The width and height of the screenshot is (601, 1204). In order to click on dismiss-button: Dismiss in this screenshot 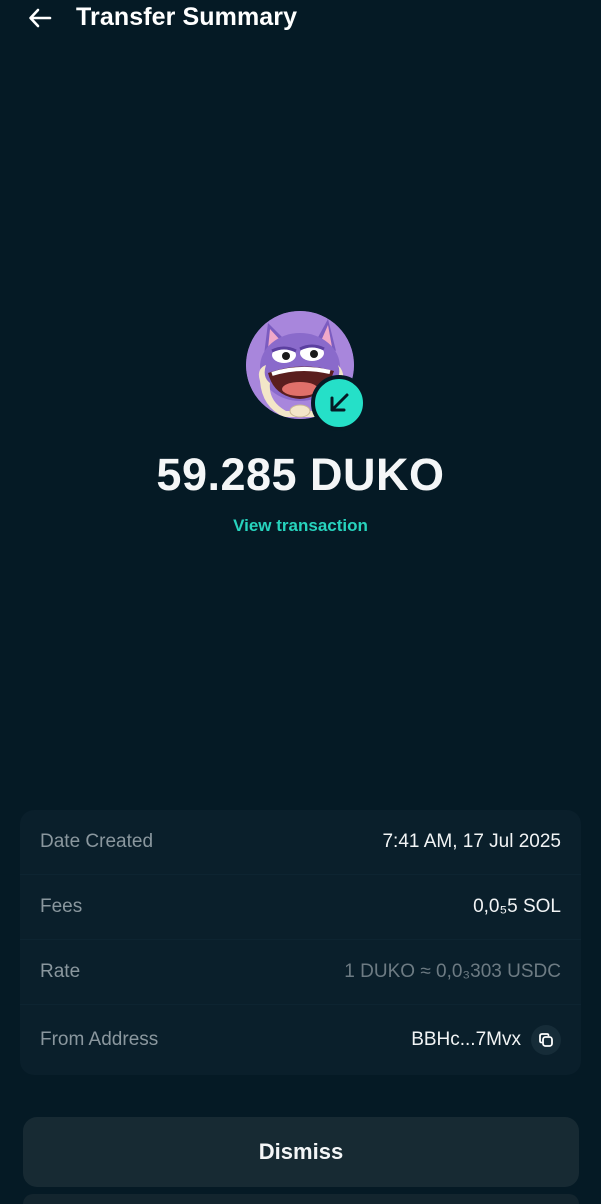, I will do `click(301, 1152)`.